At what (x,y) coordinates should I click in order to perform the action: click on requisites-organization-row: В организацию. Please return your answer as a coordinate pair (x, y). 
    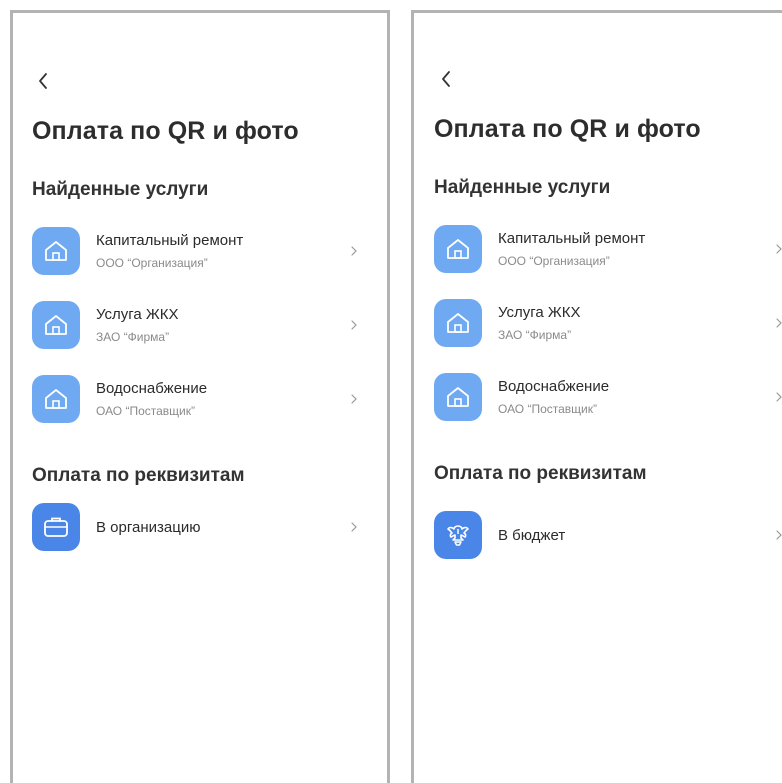
    Looking at the image, I should click on (209, 527).